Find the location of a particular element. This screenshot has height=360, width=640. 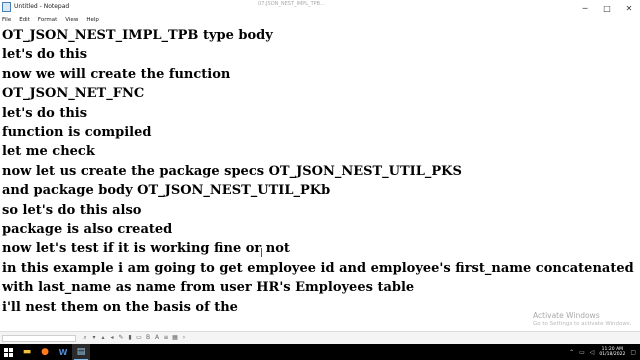

menu-view: View is located at coordinates (71, 20).